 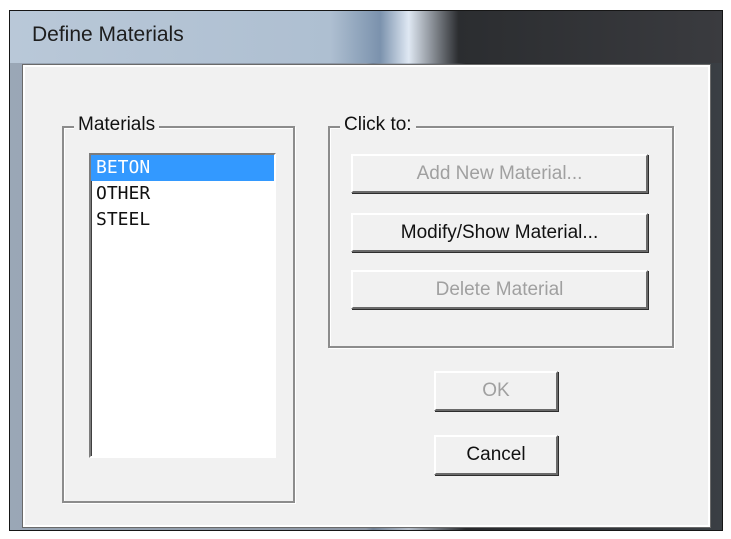 I want to click on ok-label: OK, so click(x=496, y=390).